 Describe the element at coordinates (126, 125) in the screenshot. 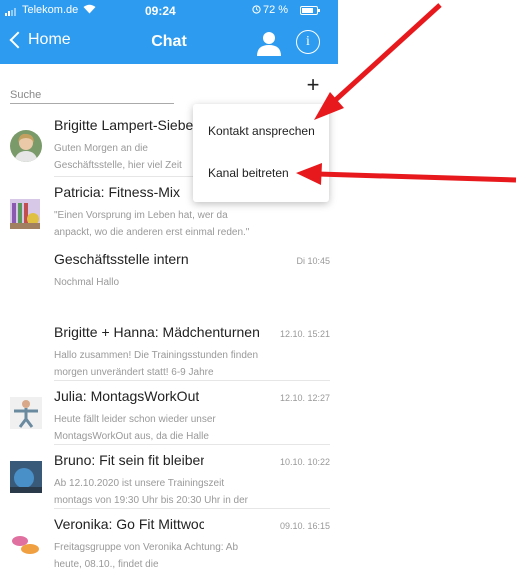

I see `chat-name: Brigitte Lampert-Sieber` at that location.